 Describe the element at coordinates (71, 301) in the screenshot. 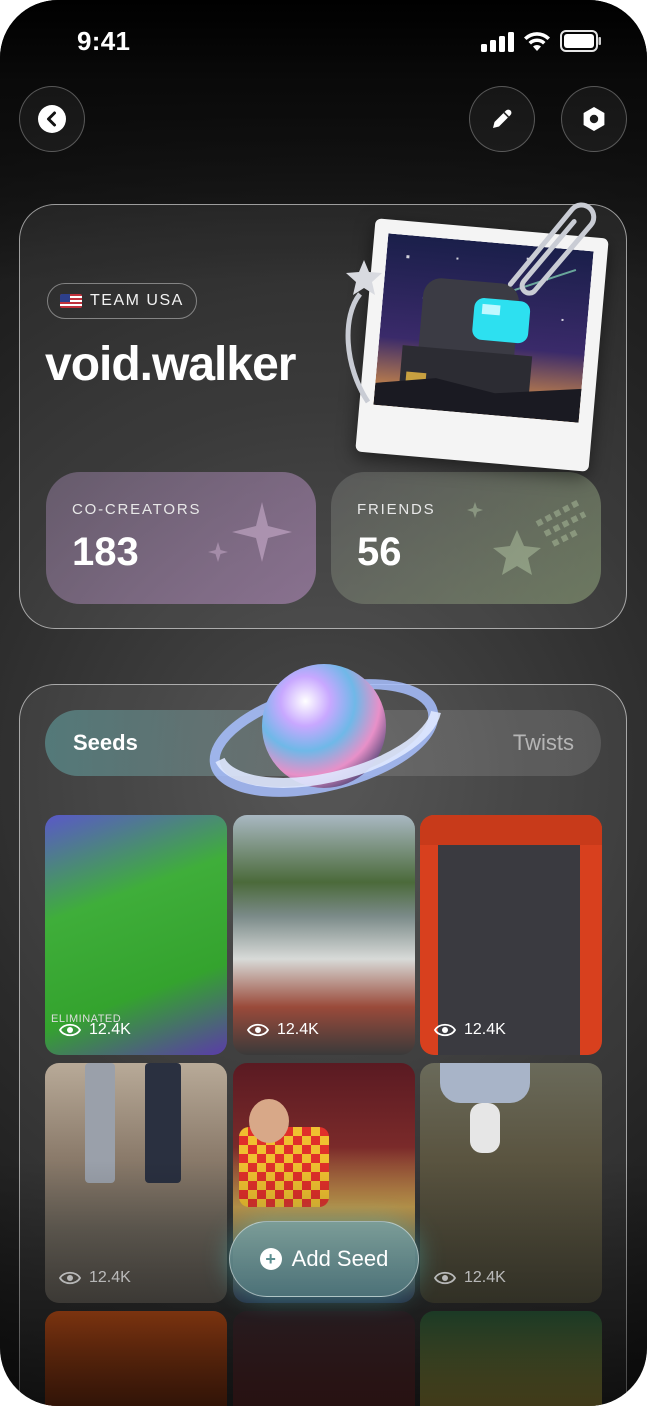

I see `us-flag-icon` at that location.